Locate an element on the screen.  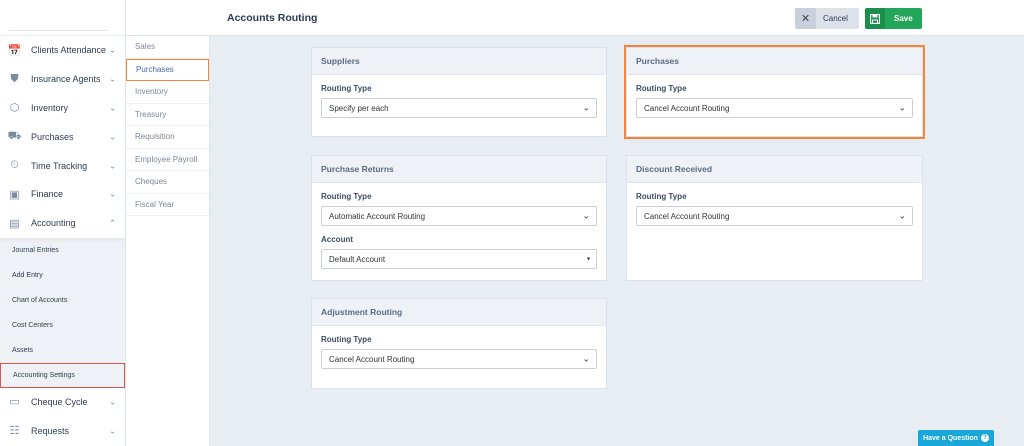
subnav-item-inventory: Inventory is located at coordinates (167, 92).